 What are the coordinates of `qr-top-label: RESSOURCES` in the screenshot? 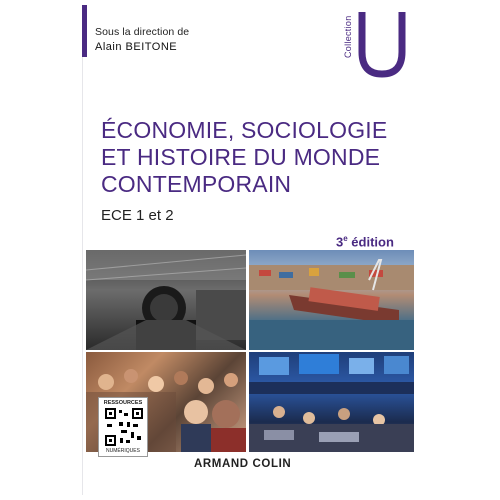 It's located at (123, 403).